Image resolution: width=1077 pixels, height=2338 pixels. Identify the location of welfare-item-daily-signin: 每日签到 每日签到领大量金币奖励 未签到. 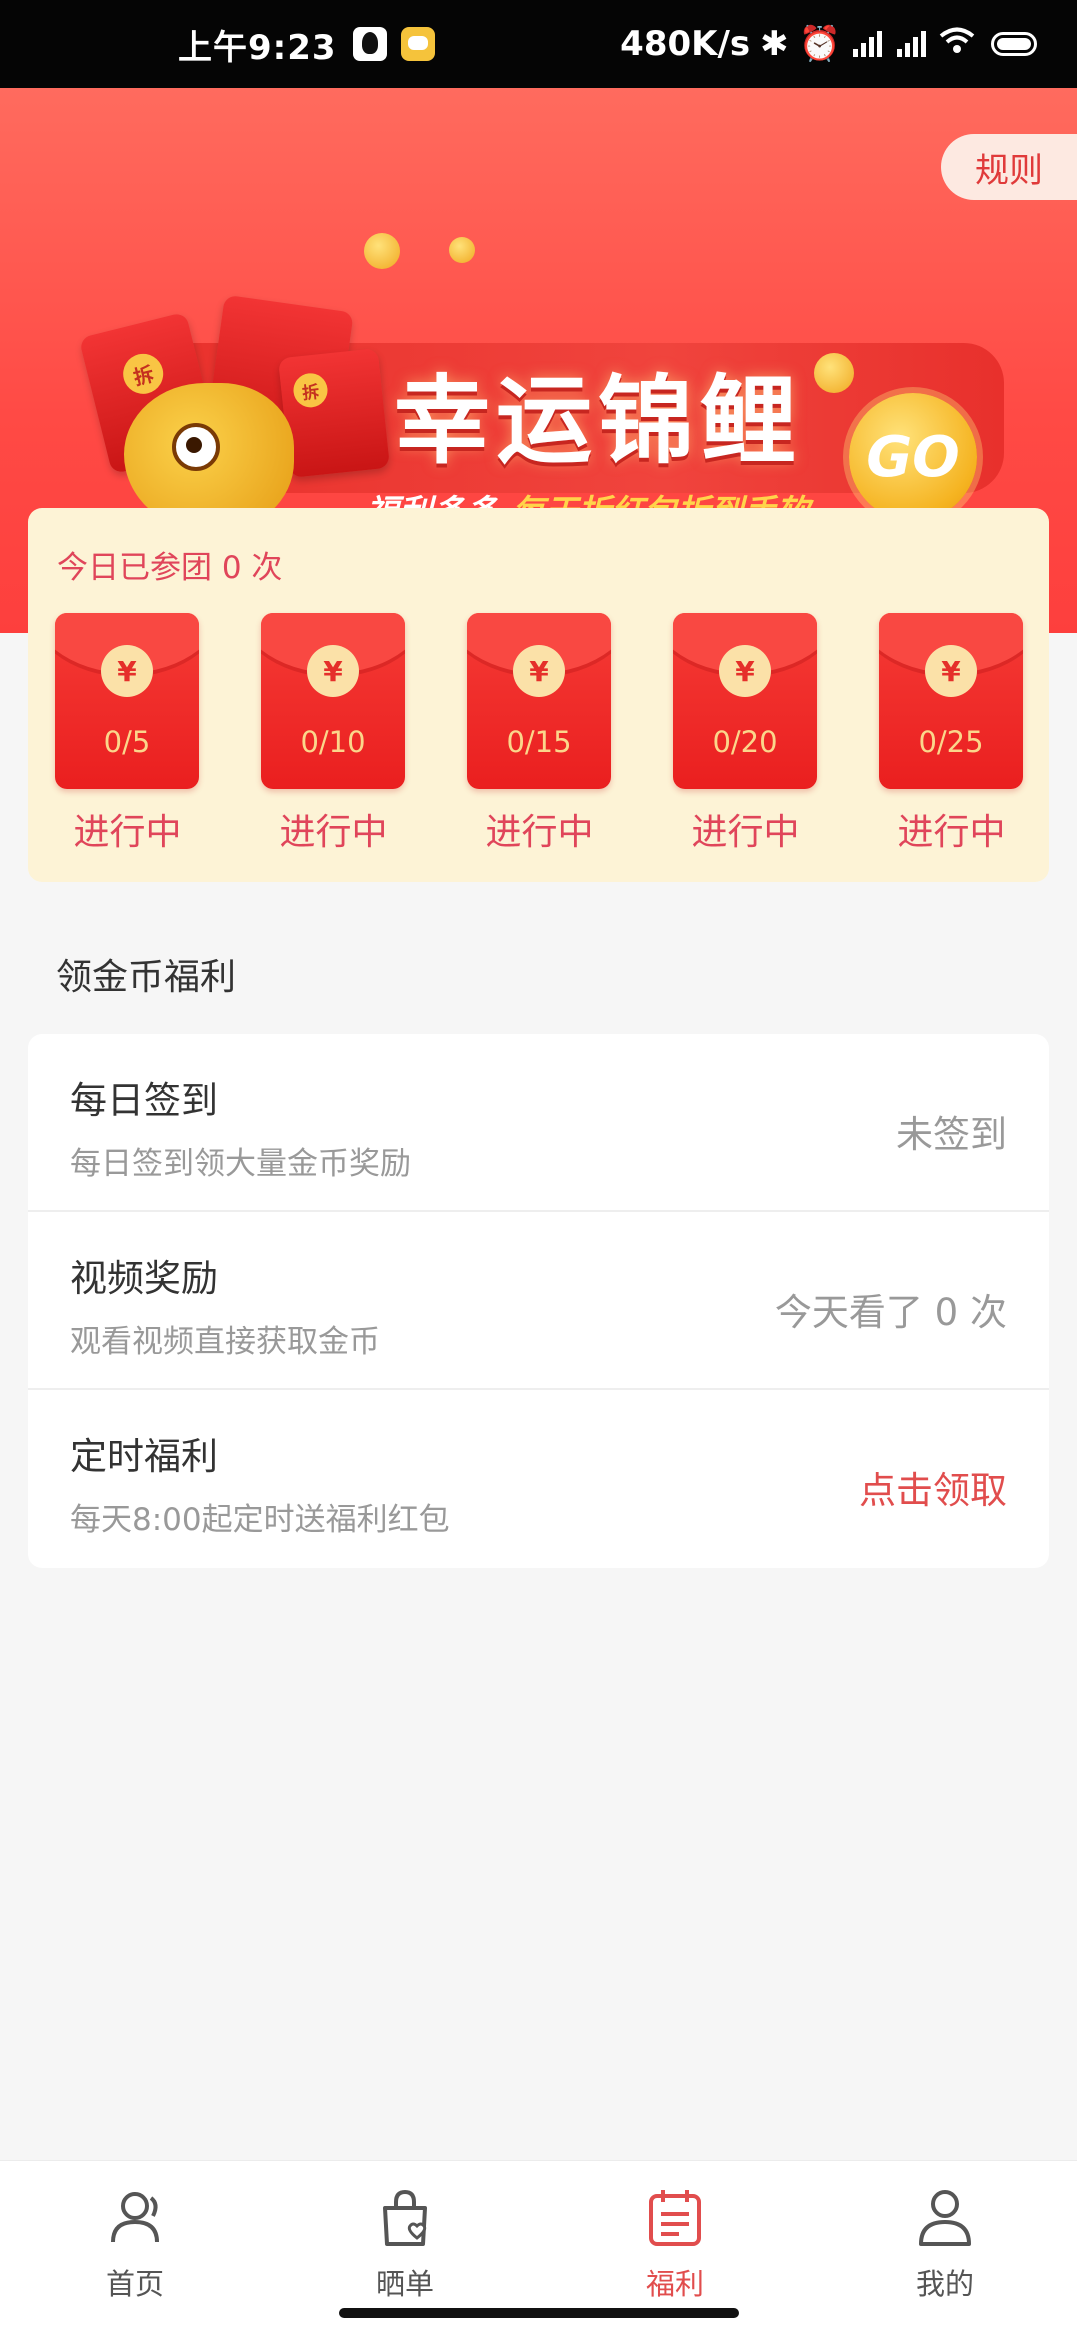
(538, 1123).